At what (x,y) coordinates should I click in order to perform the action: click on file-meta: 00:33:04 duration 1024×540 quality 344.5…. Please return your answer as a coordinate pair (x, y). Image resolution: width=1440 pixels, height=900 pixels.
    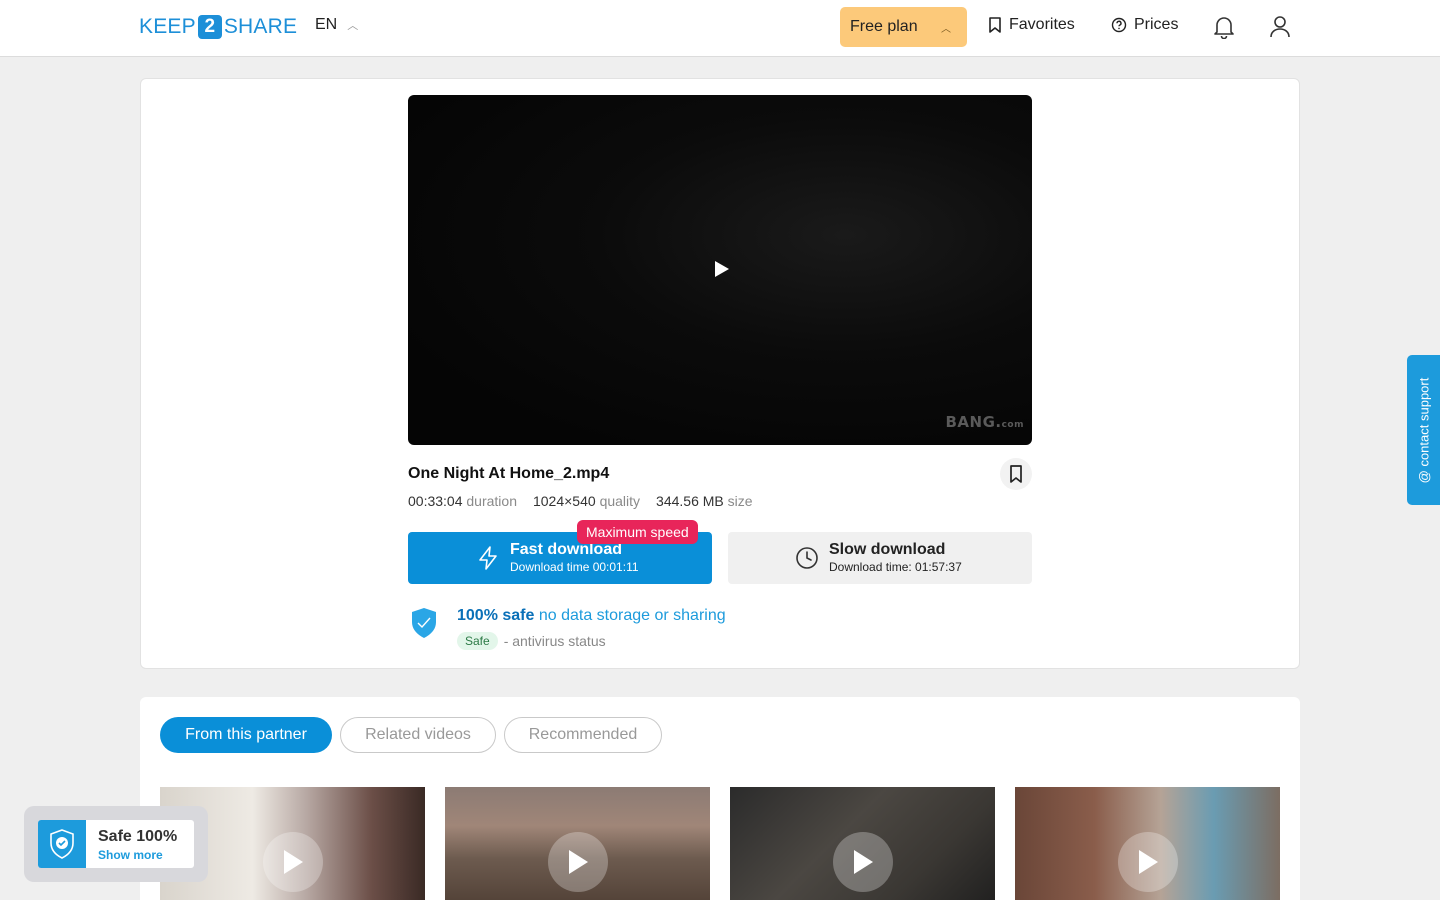
    Looking at the image, I should click on (580, 501).